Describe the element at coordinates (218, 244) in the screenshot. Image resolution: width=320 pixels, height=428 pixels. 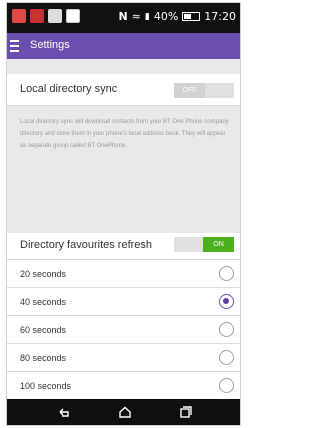
I see `favourites-refresh-toggle-knob: ON` at that location.